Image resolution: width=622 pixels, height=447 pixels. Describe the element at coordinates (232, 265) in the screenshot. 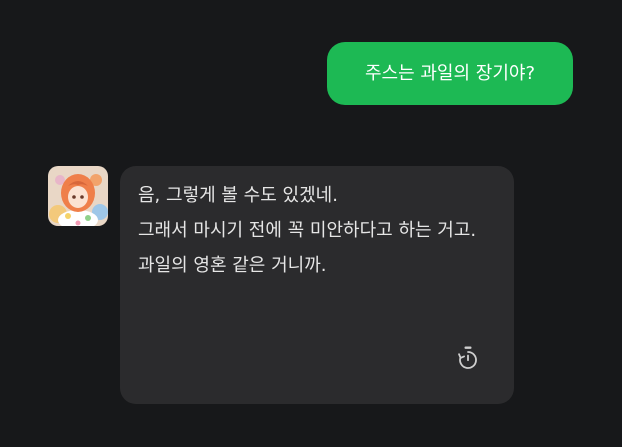

I see `bot-message-paragraph: 과일의 영혼 같은 거니까.` at that location.